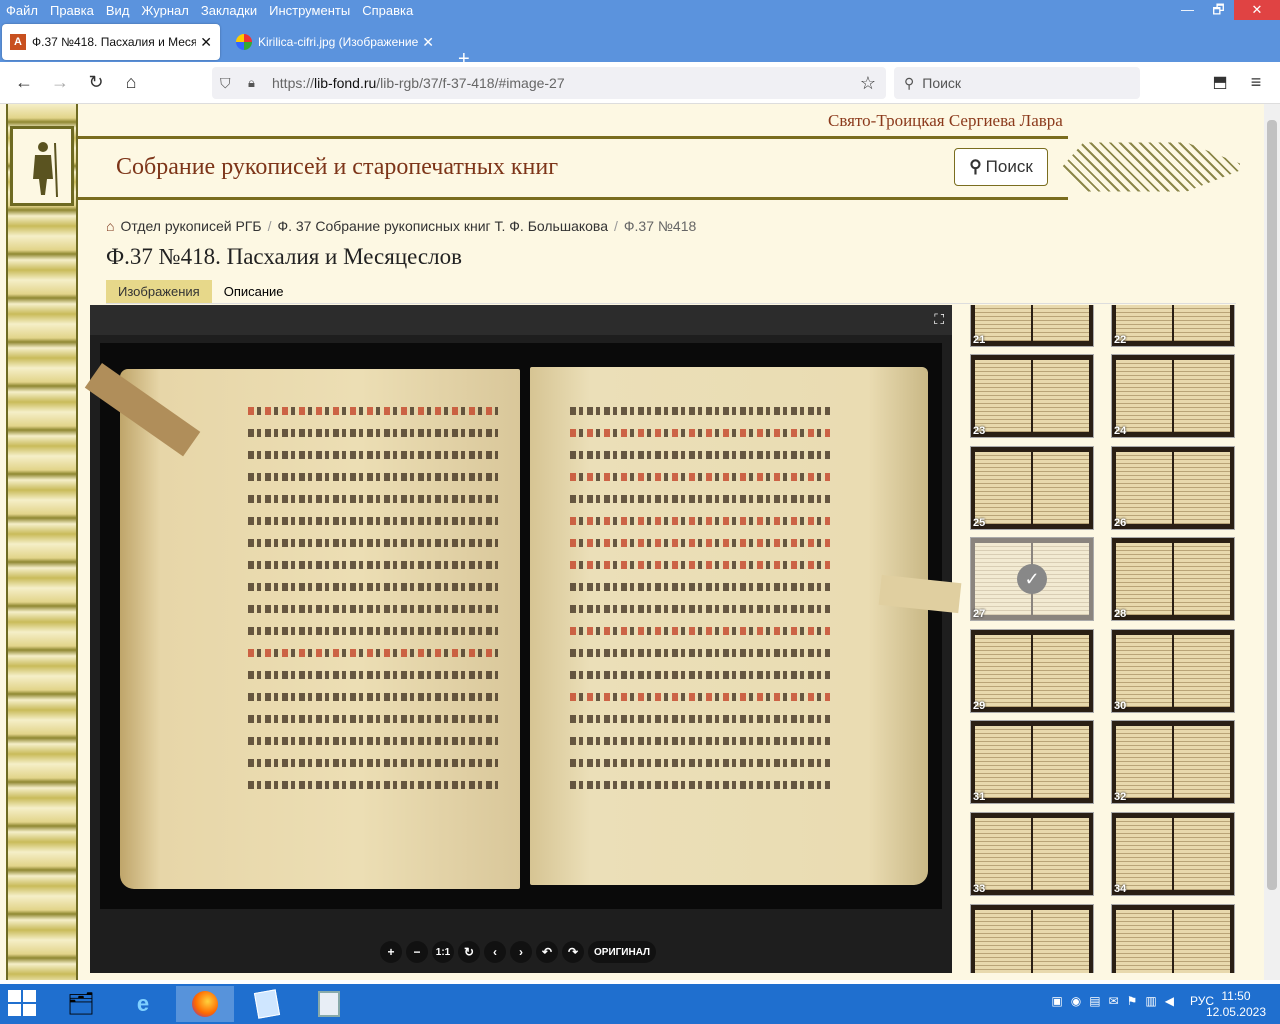  What do you see at coordinates (979, 431) in the screenshot?
I see `thumbnail-number: 23` at bounding box center [979, 431].